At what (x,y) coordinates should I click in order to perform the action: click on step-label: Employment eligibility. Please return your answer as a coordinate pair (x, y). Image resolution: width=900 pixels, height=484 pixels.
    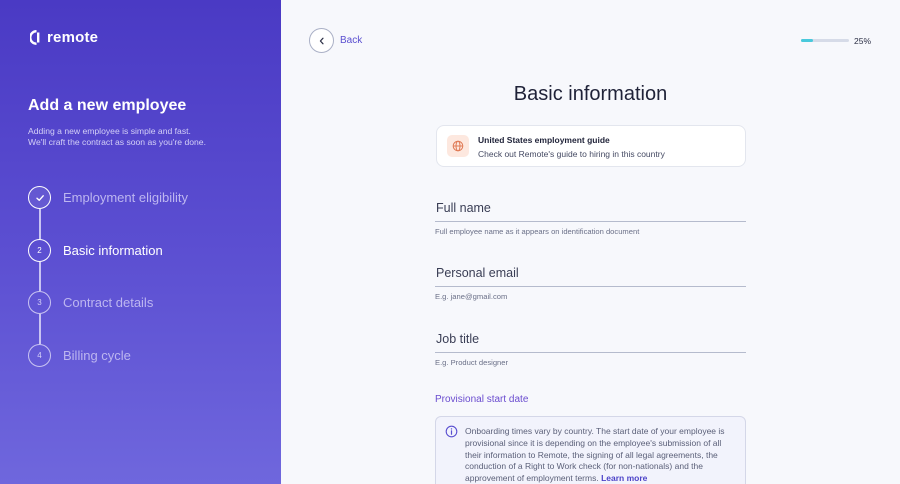
    Looking at the image, I should click on (125, 197).